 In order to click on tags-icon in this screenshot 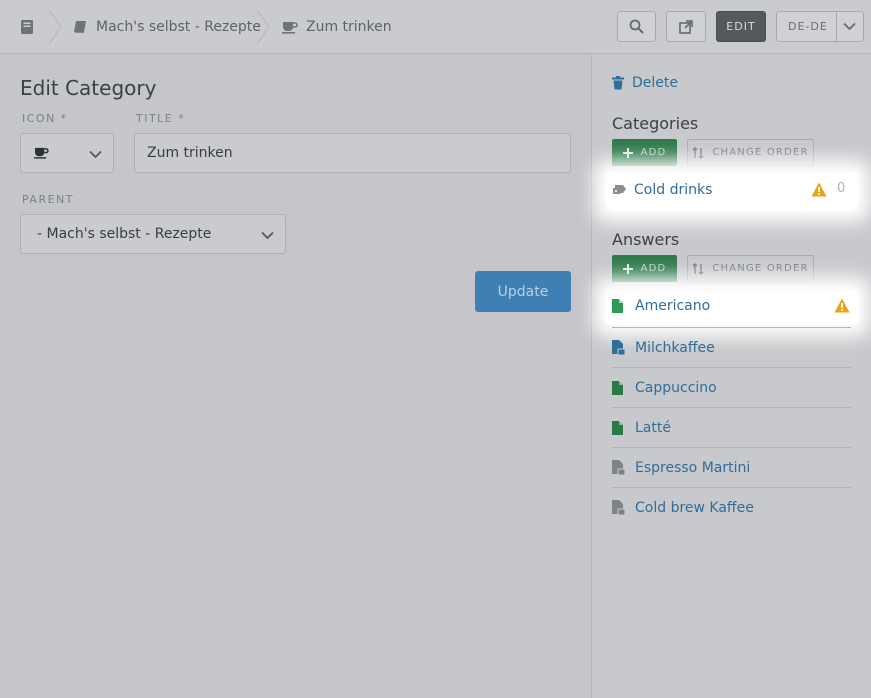, I will do `click(619, 189)`.